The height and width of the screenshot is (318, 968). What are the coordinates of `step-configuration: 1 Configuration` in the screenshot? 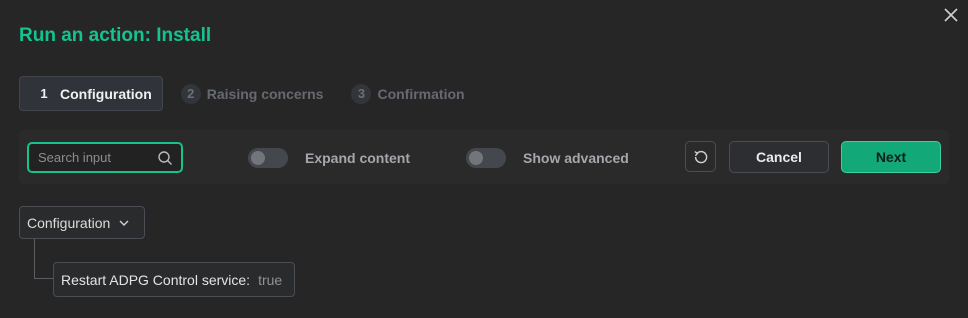 It's located at (91, 93).